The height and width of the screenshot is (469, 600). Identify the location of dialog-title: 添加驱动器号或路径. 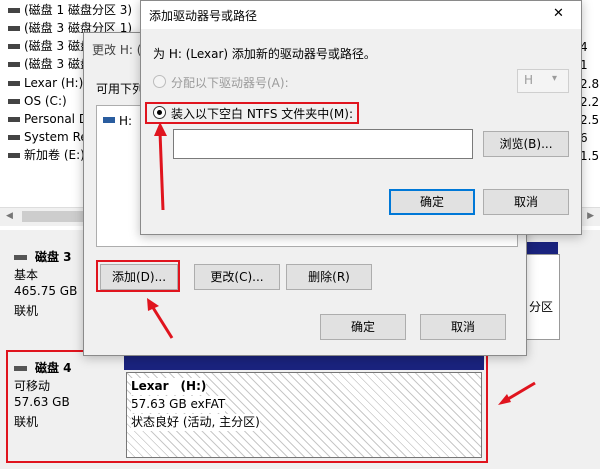
(203, 16).